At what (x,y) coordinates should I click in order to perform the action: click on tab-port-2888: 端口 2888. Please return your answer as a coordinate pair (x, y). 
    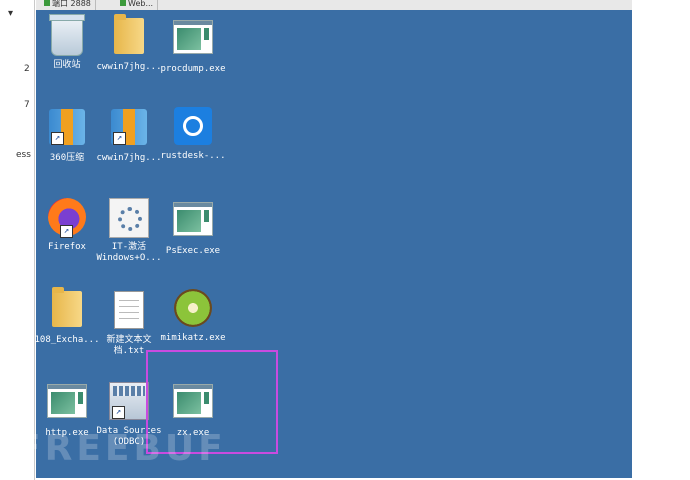
    Looking at the image, I should click on (68, 5).